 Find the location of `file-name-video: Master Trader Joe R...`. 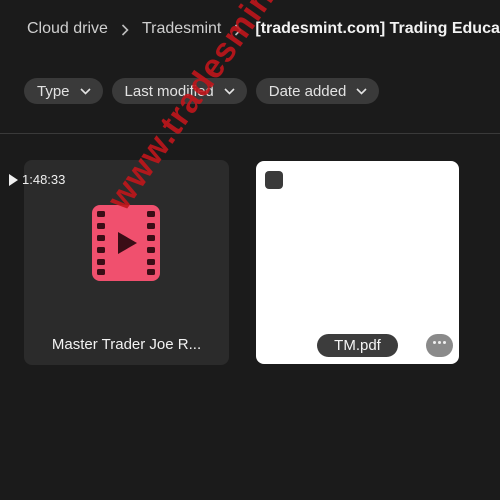

file-name-video: Master Trader Joe R... is located at coordinates (126, 344).